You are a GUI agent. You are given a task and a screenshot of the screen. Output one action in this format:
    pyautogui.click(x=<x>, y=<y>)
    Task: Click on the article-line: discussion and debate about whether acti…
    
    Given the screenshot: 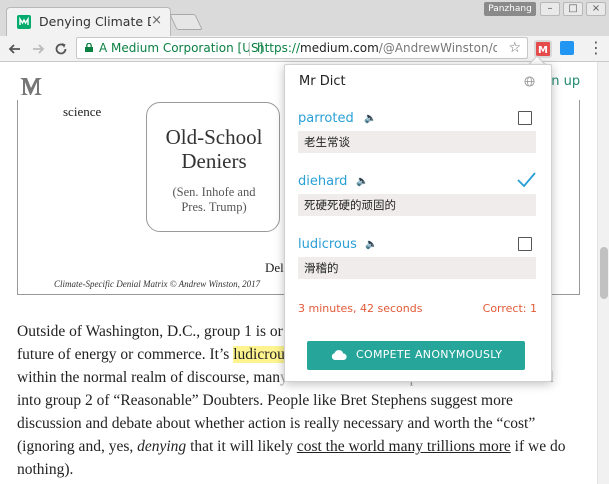 What is the action you would take?
    pyautogui.click(x=276, y=423)
    